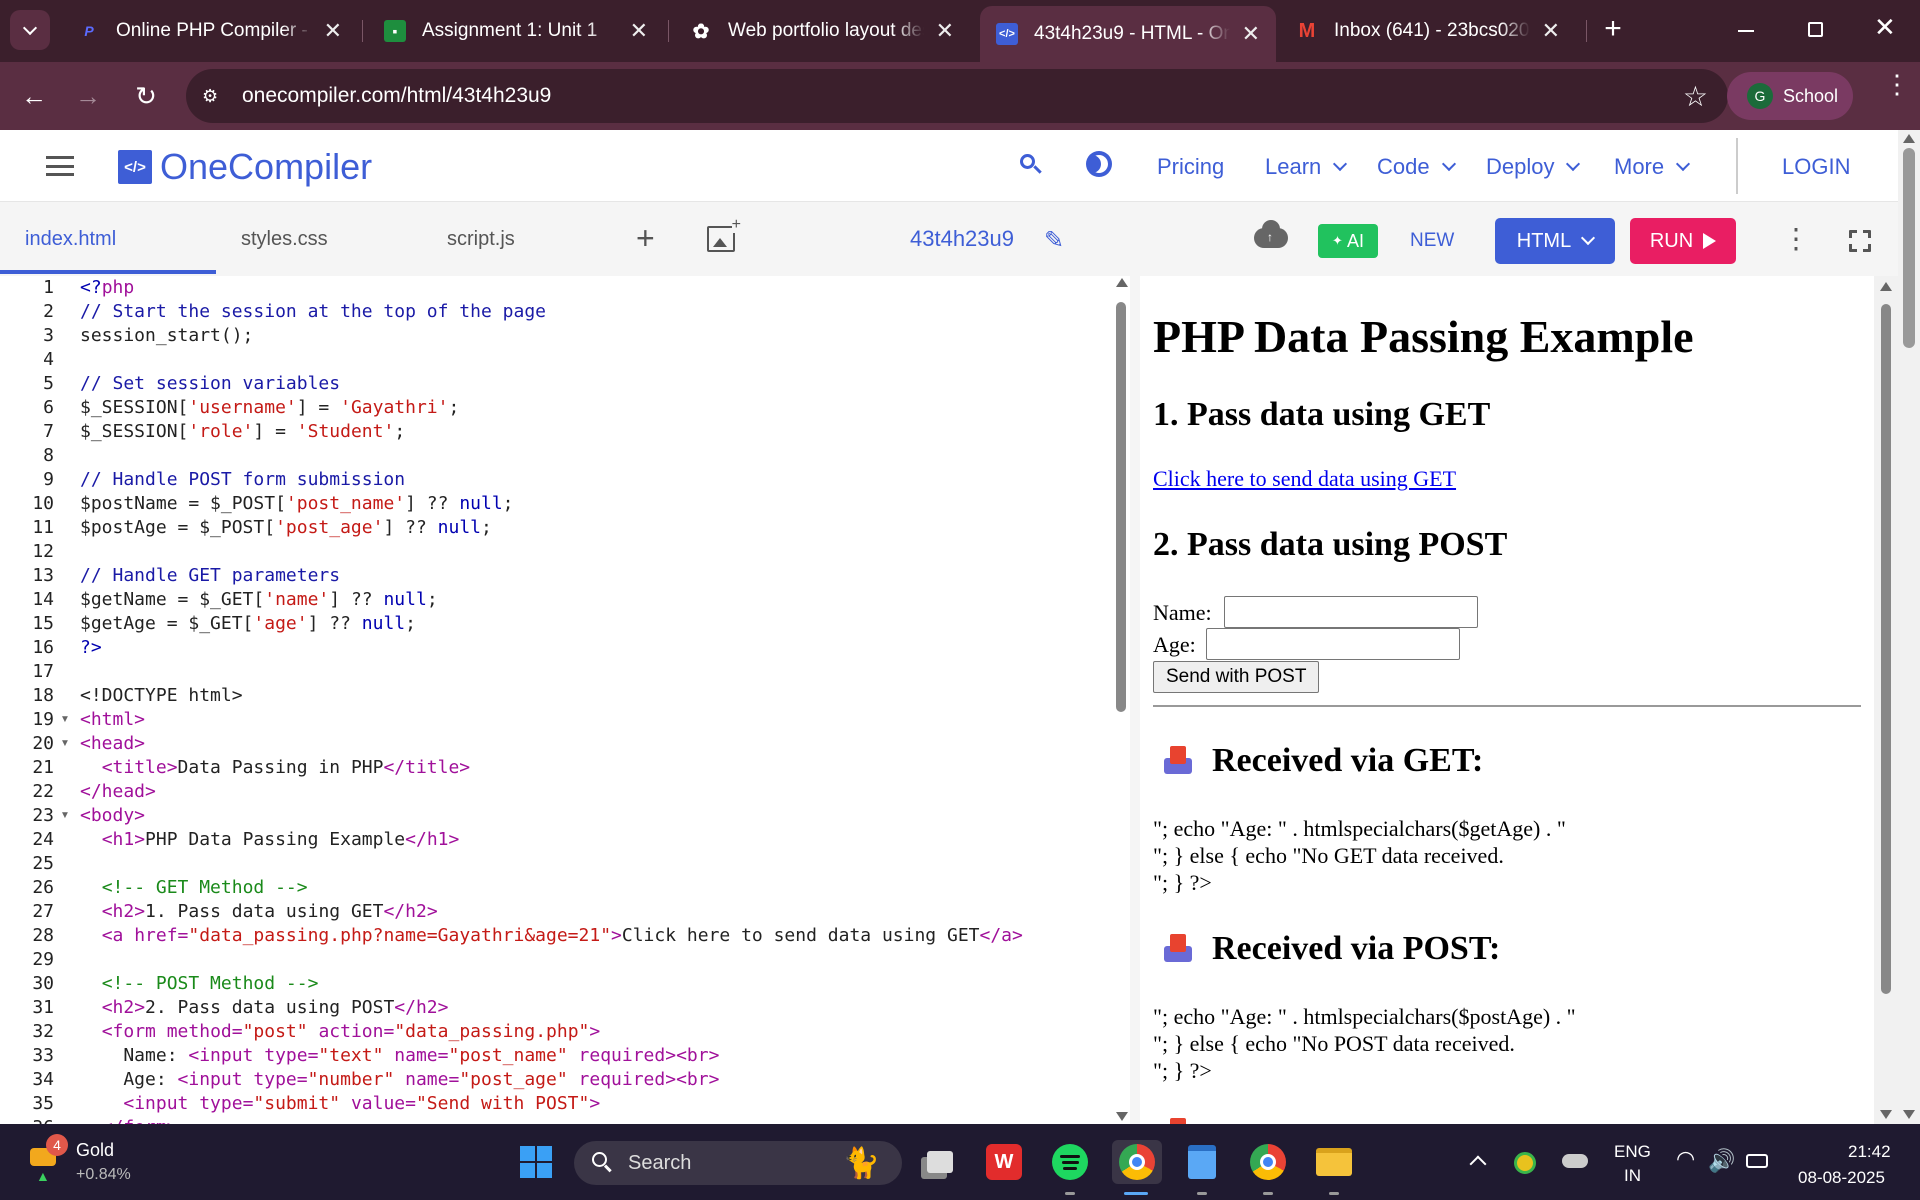  What do you see at coordinates (940, 1162) in the screenshot?
I see `task-view-icon` at bounding box center [940, 1162].